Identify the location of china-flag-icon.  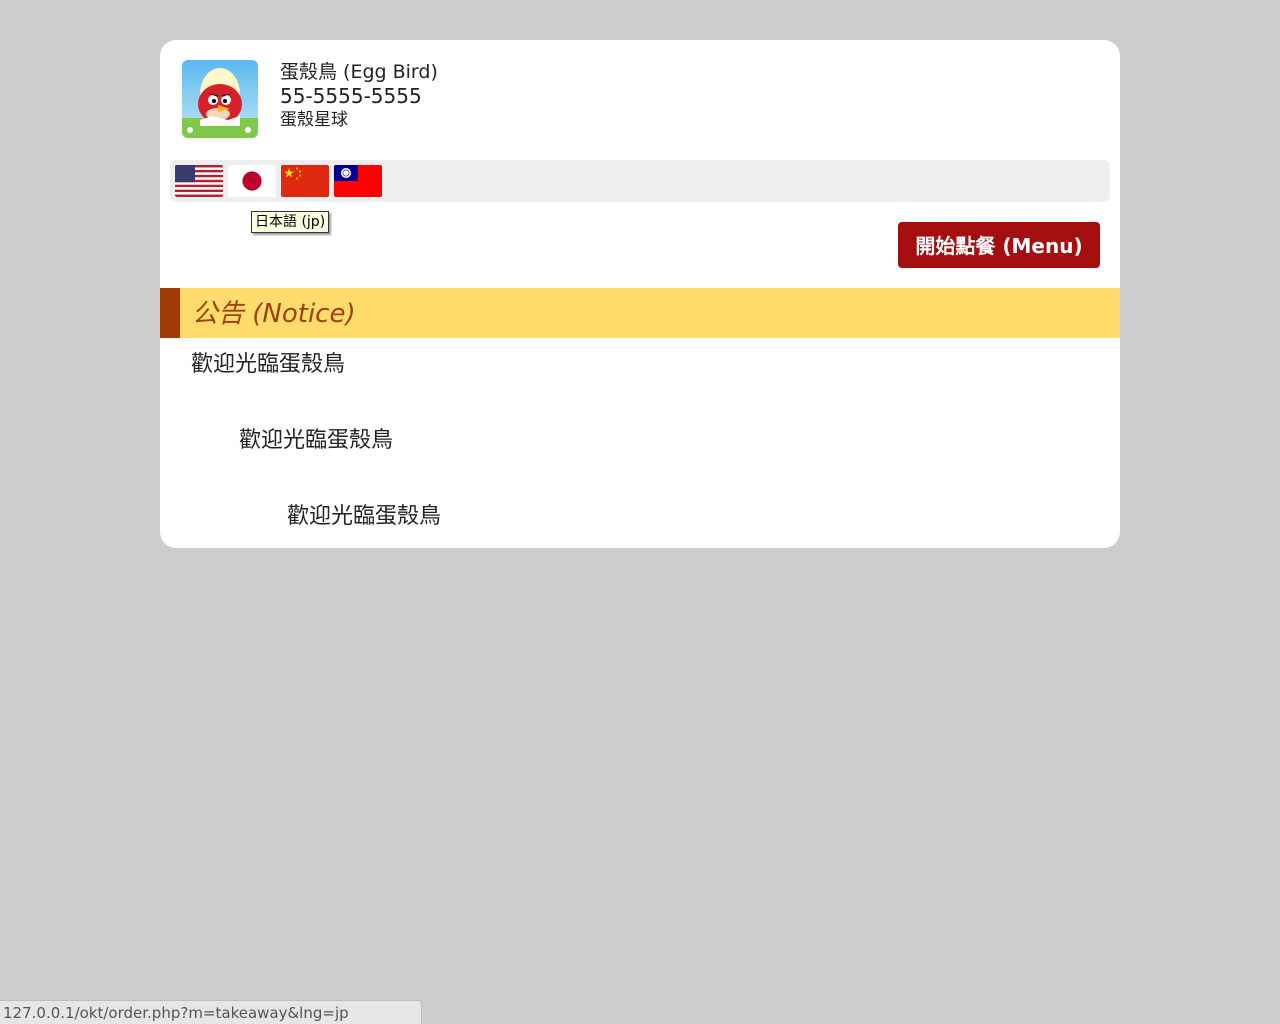
(305, 181).